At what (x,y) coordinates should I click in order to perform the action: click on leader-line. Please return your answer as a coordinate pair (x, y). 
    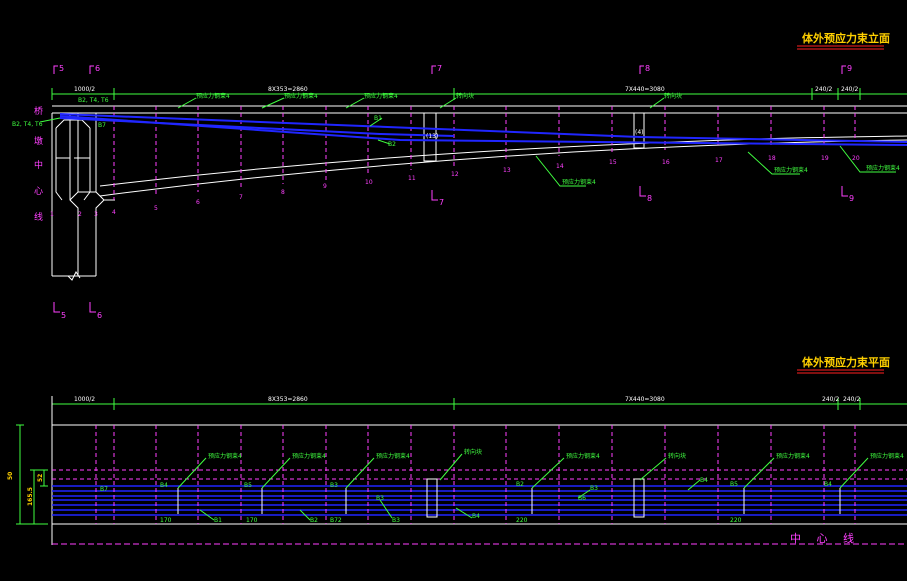
    Looking at the image, I should click on (50, 120).